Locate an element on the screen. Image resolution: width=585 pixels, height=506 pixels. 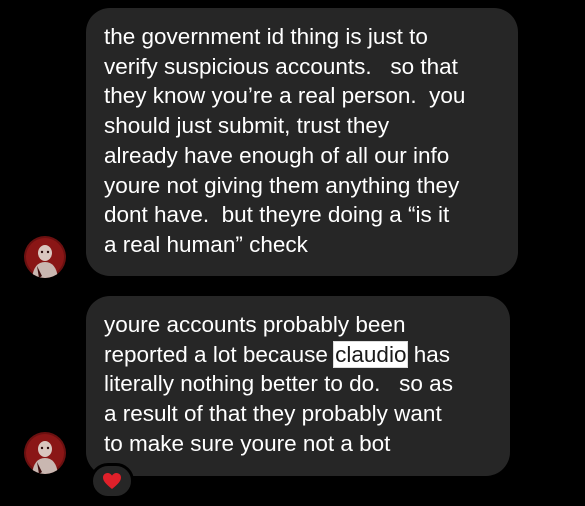
heart-icon is located at coordinates (112, 481).